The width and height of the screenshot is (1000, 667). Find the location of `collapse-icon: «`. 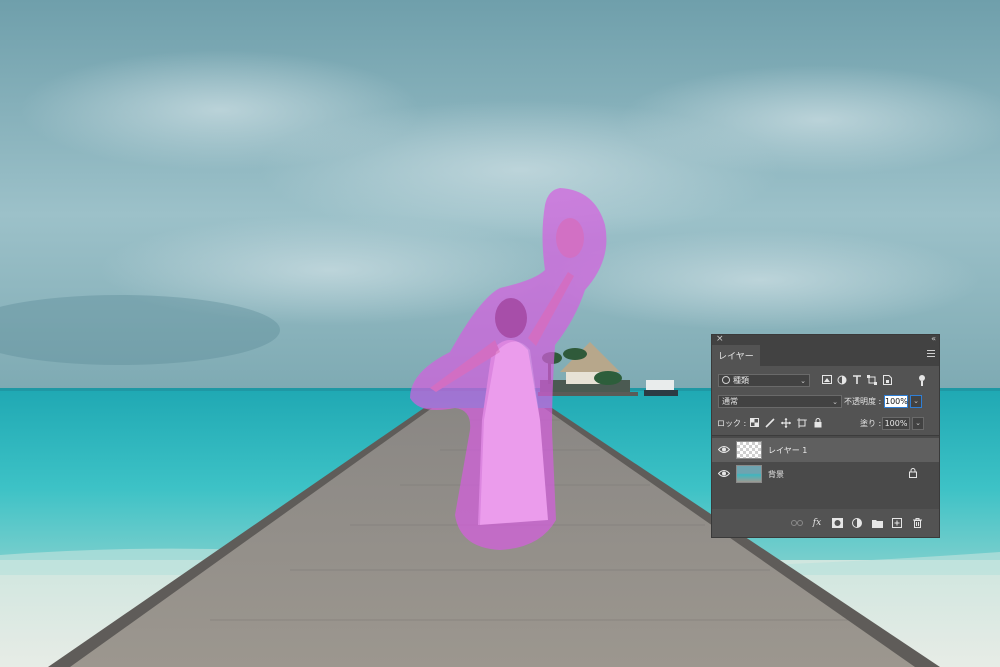

collapse-icon: « is located at coordinates (933, 338).